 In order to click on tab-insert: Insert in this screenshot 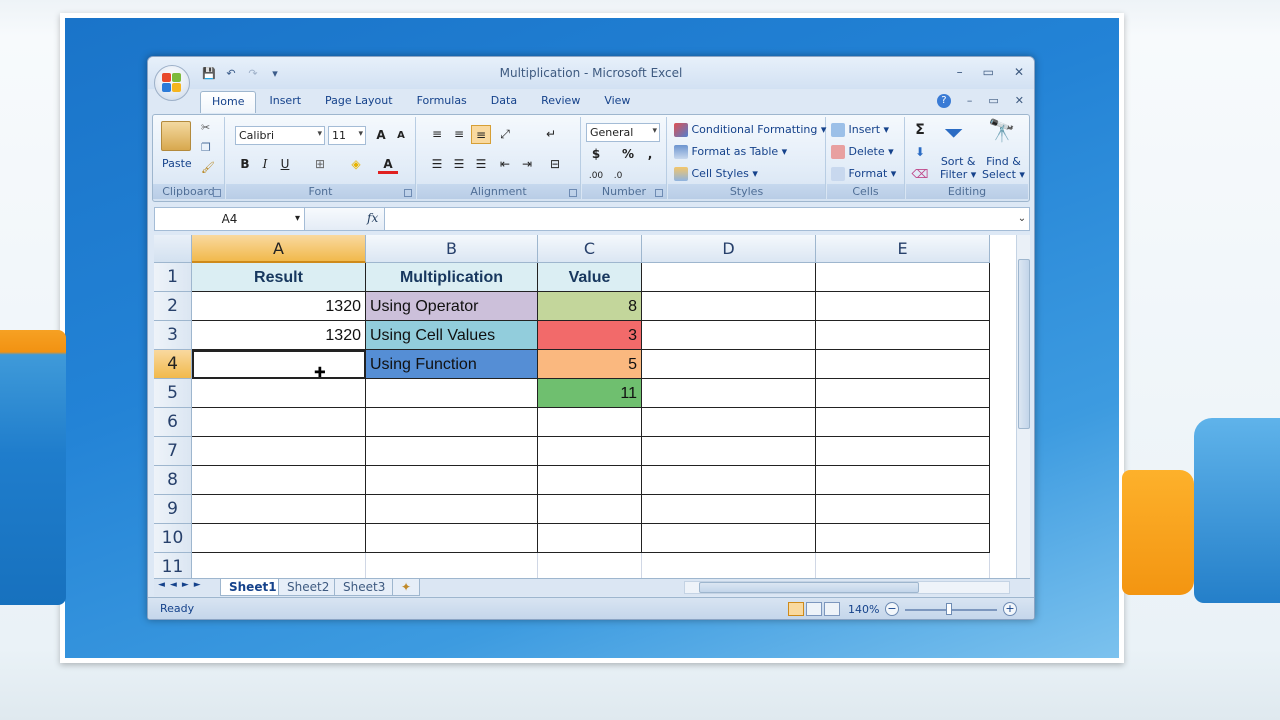, I will do `click(285, 102)`.